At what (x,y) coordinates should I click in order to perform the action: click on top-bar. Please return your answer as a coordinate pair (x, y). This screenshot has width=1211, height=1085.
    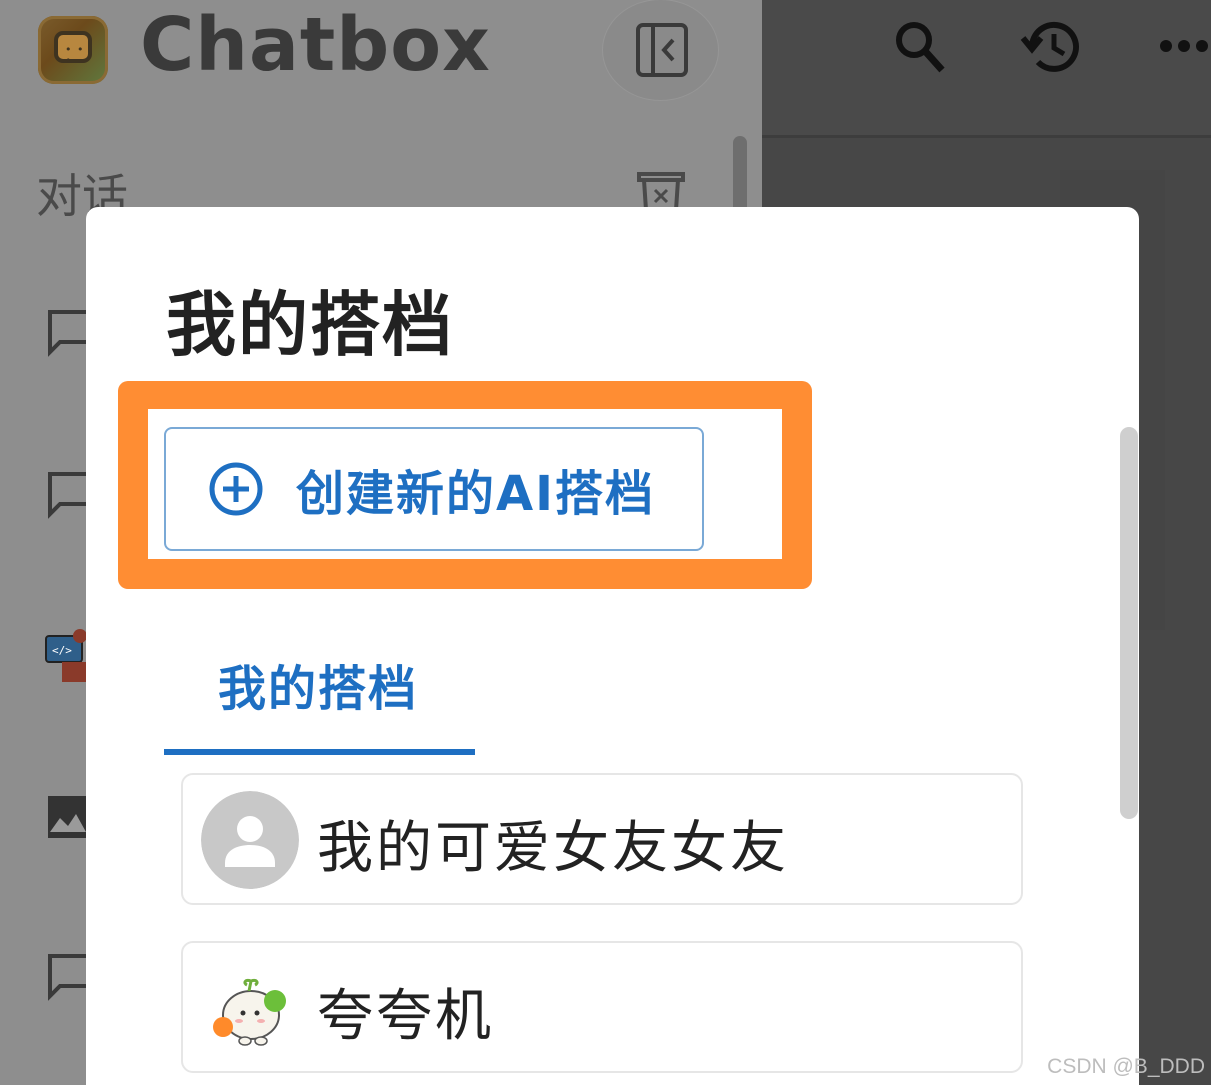
    Looking at the image, I should click on (986, 69).